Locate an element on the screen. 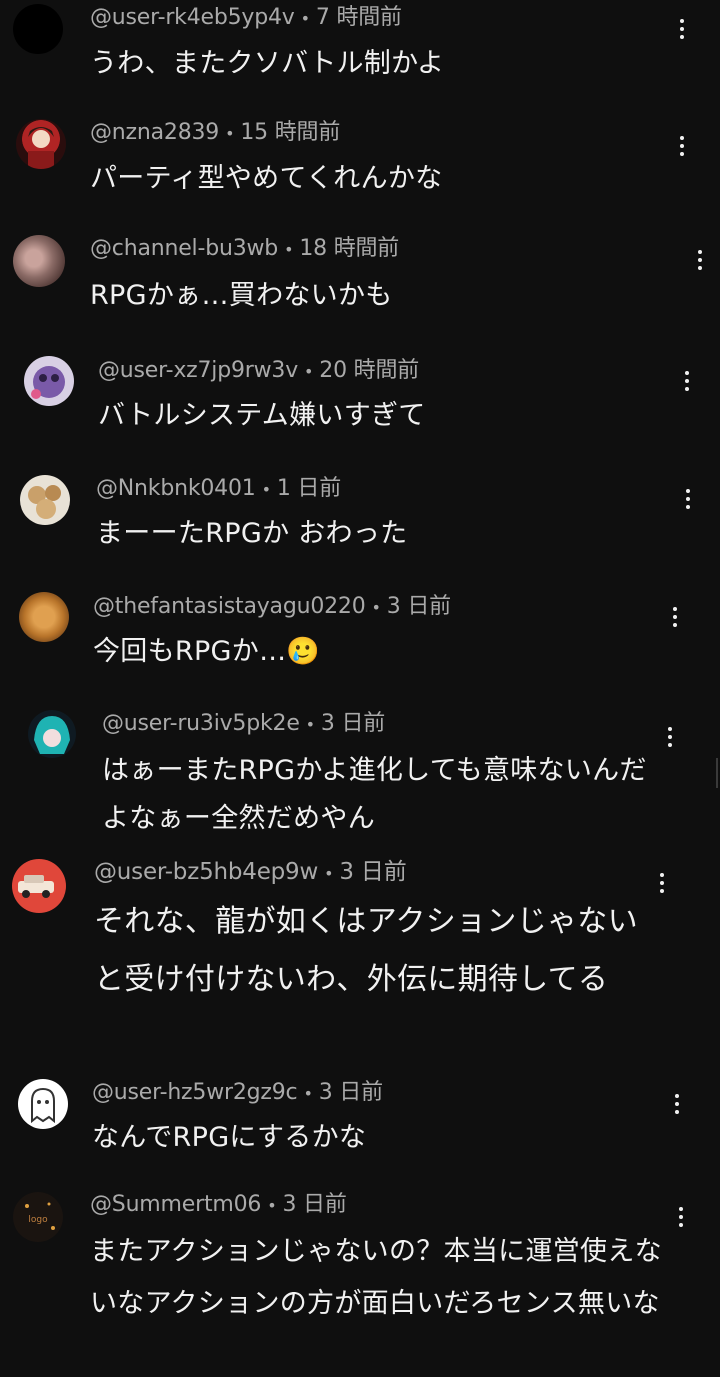  author-handle: @user-xz7jp9rw3v is located at coordinates (198, 370).